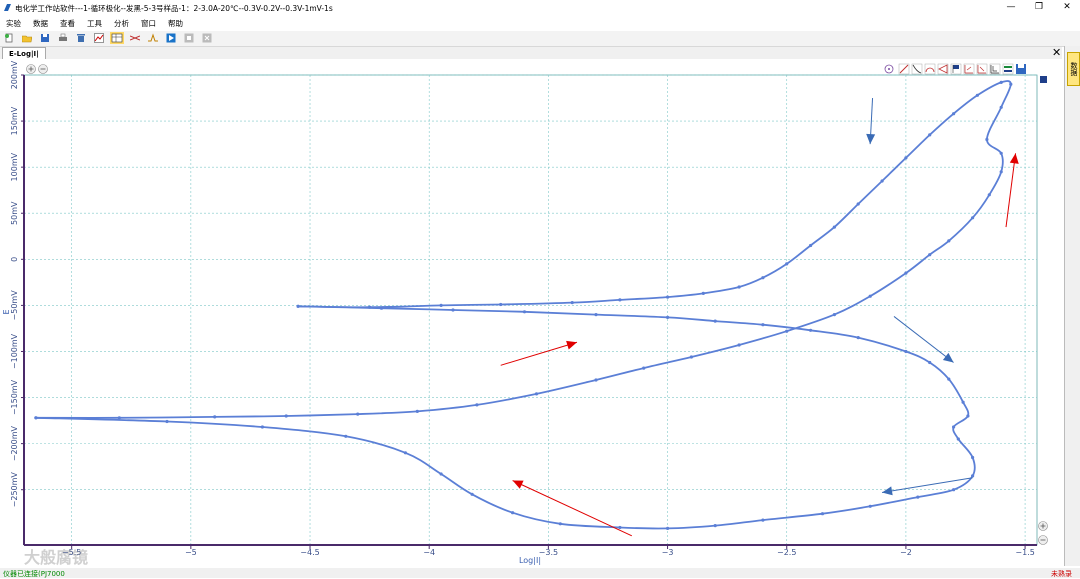  What do you see at coordinates (1021, 69) in the screenshot?
I see `chart-save-icon` at bounding box center [1021, 69].